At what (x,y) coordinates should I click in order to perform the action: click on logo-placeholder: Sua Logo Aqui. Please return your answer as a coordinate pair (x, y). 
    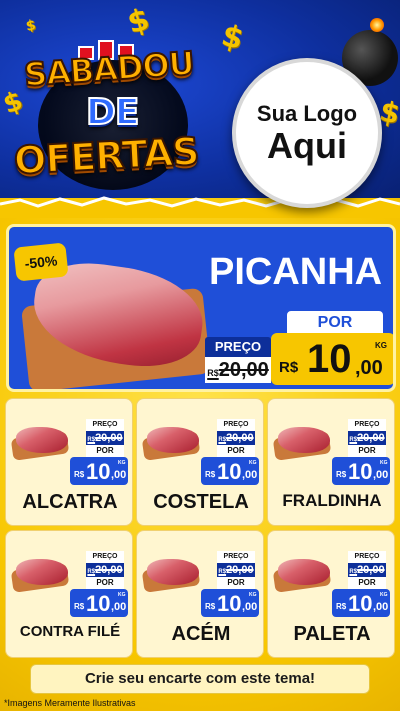
    Looking at the image, I should click on (307, 133).